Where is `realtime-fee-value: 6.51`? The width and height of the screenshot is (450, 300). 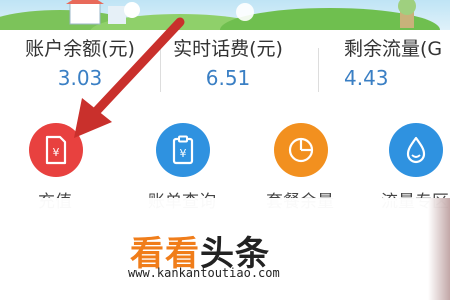 realtime-fee-value: 6.51 is located at coordinates (228, 78).